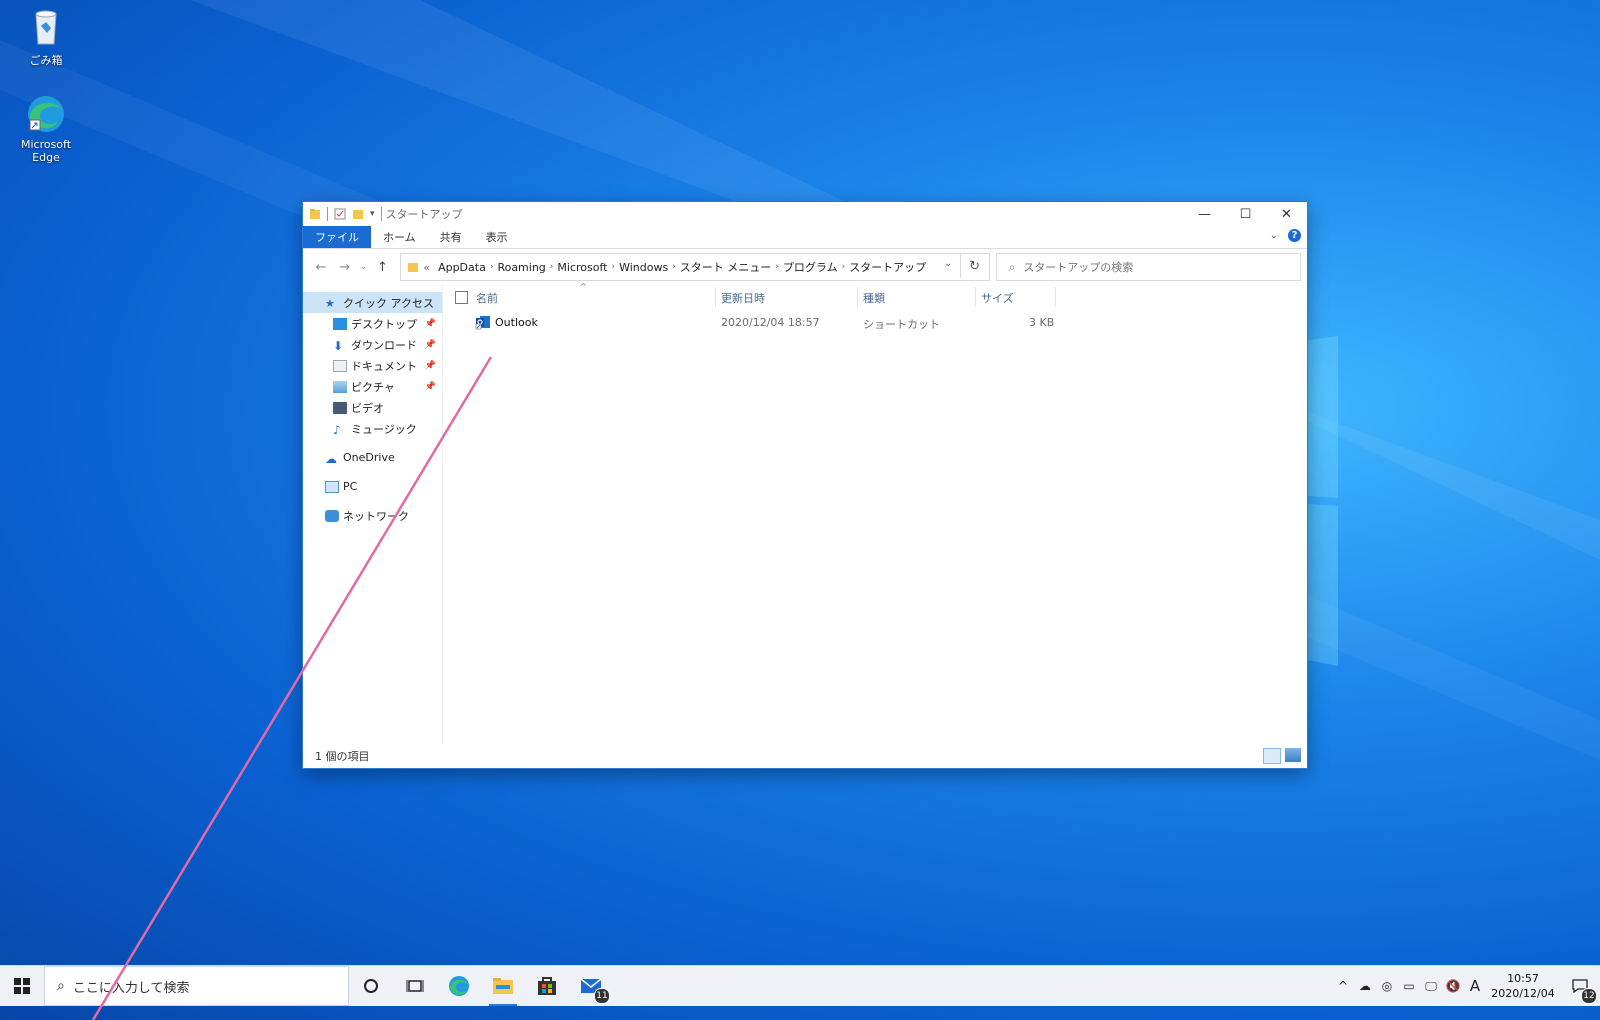  Describe the element at coordinates (384, 345) in the screenshot. I see `nav-label: ダウンロード` at that location.